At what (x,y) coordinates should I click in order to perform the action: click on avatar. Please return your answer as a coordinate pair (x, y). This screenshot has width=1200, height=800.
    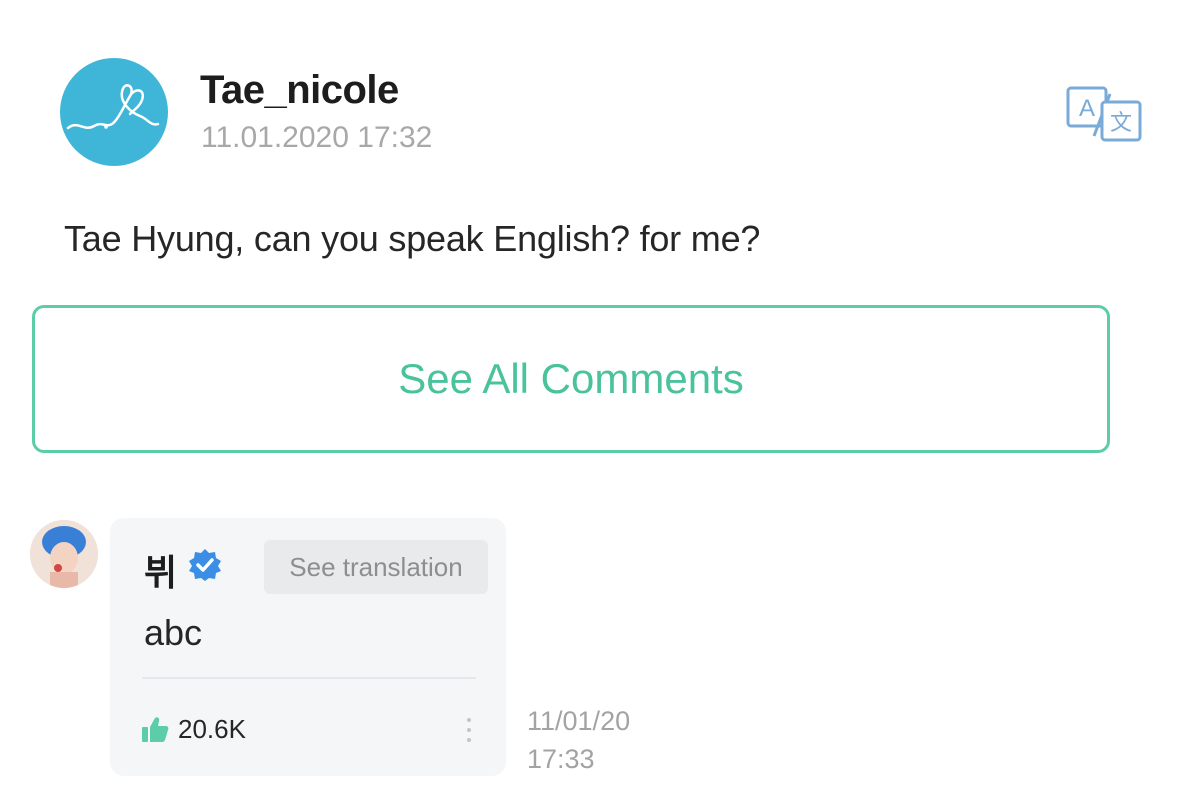
    Looking at the image, I should click on (114, 112).